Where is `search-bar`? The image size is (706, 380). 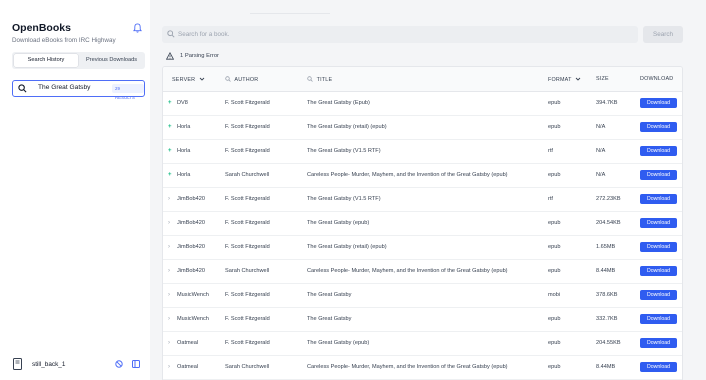
search-bar is located at coordinates (400, 34).